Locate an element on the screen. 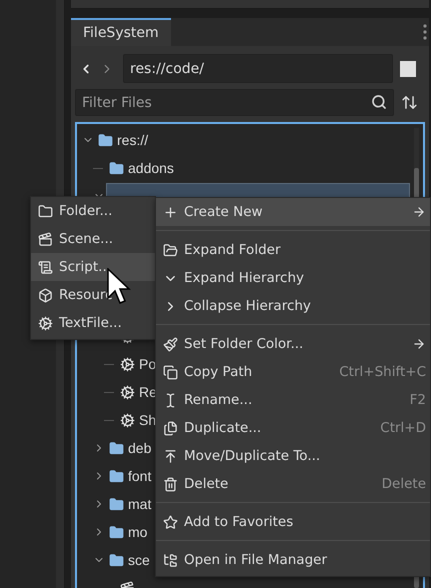  menu-item: Open in File Manager is located at coordinates (293, 560).